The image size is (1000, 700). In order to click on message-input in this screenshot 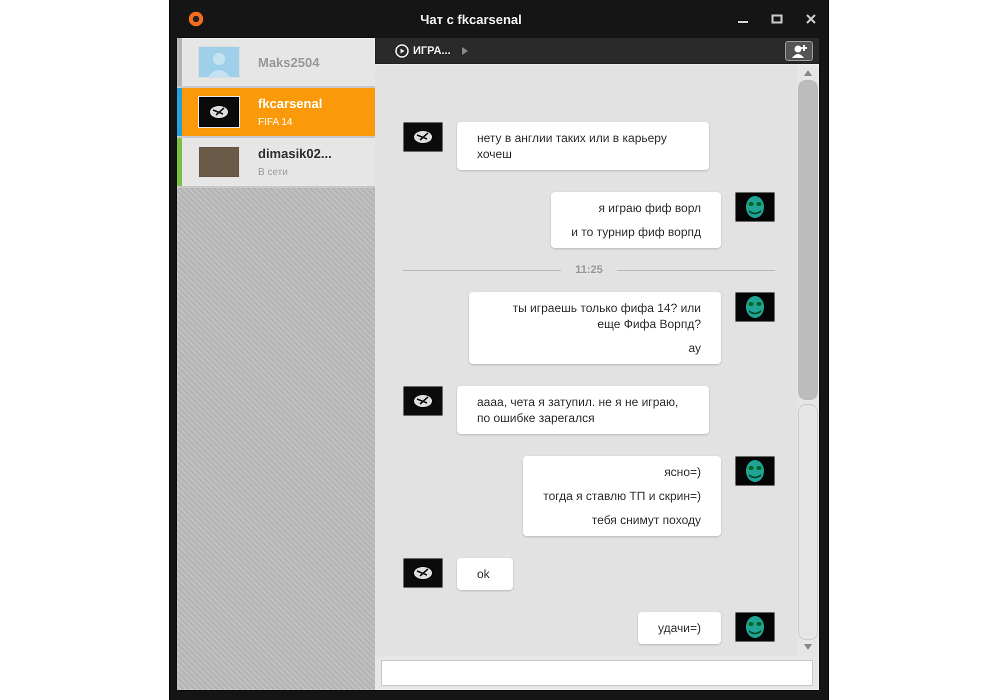, I will do `click(597, 673)`.